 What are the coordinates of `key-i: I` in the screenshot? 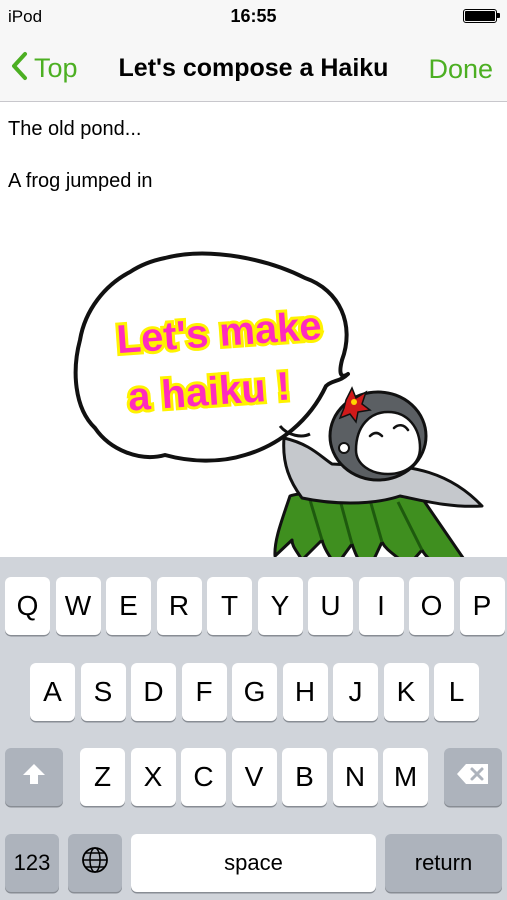 It's located at (381, 606).